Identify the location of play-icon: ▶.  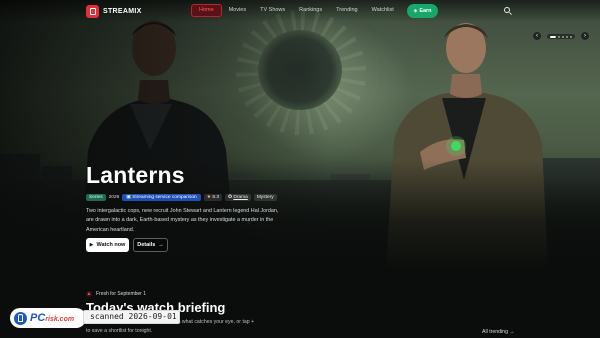
(91, 245).